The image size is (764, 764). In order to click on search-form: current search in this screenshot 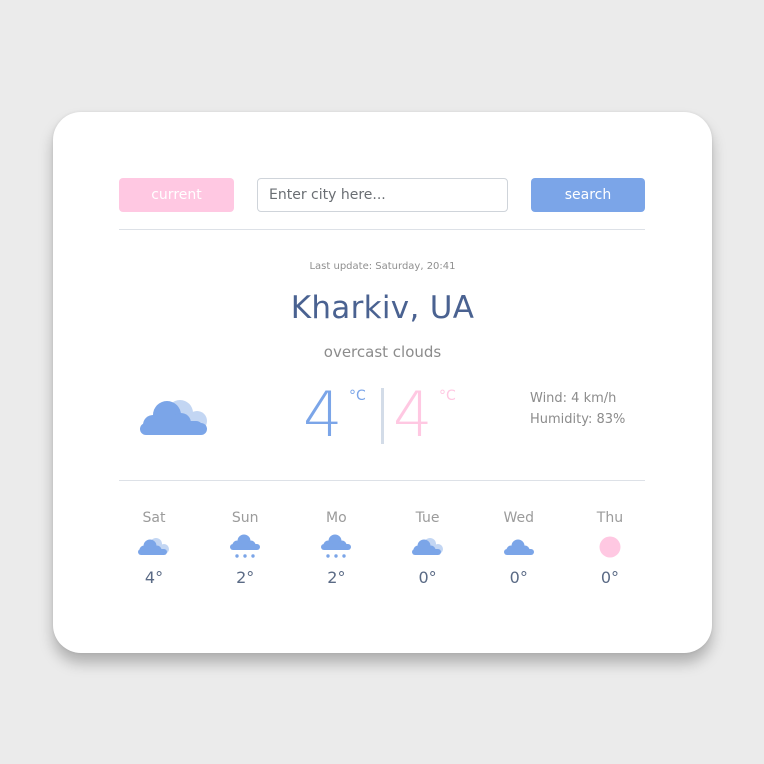, I will do `click(382, 195)`.